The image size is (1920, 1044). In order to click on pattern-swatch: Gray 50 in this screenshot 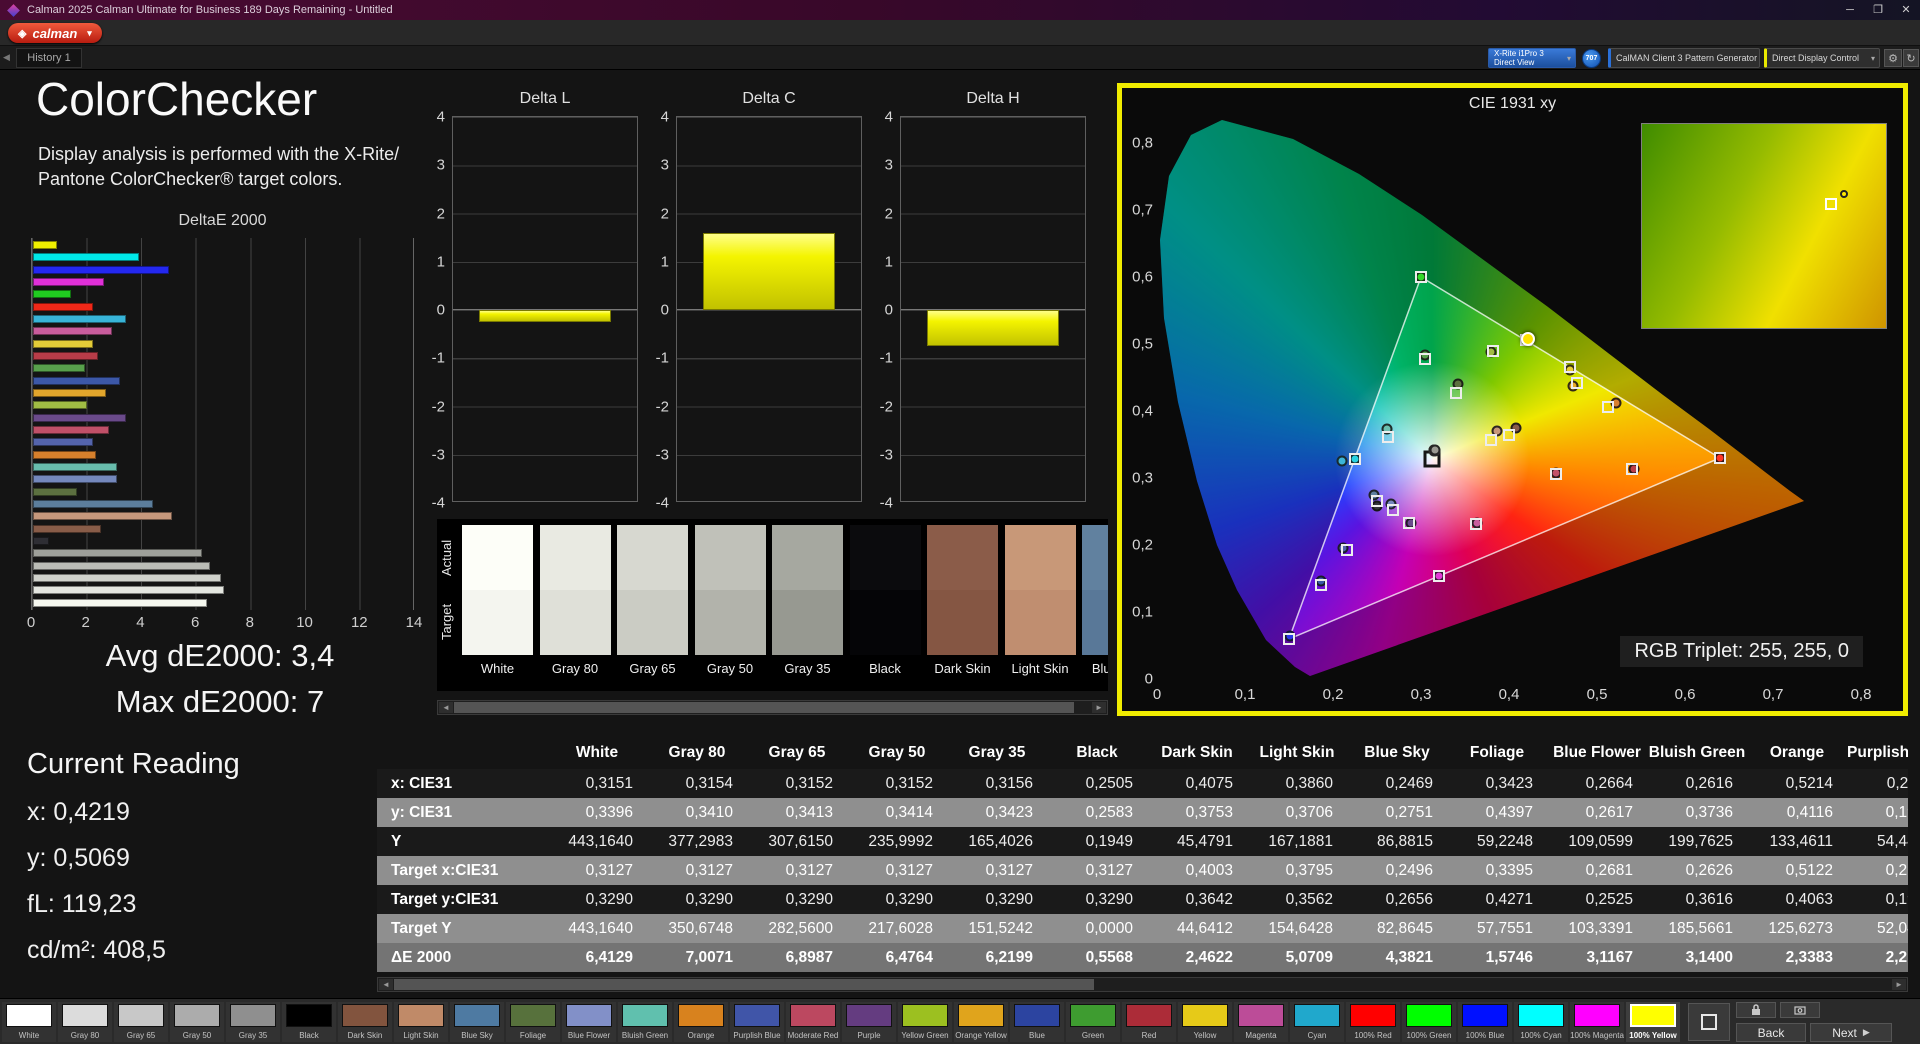, I will do `click(197, 1022)`.